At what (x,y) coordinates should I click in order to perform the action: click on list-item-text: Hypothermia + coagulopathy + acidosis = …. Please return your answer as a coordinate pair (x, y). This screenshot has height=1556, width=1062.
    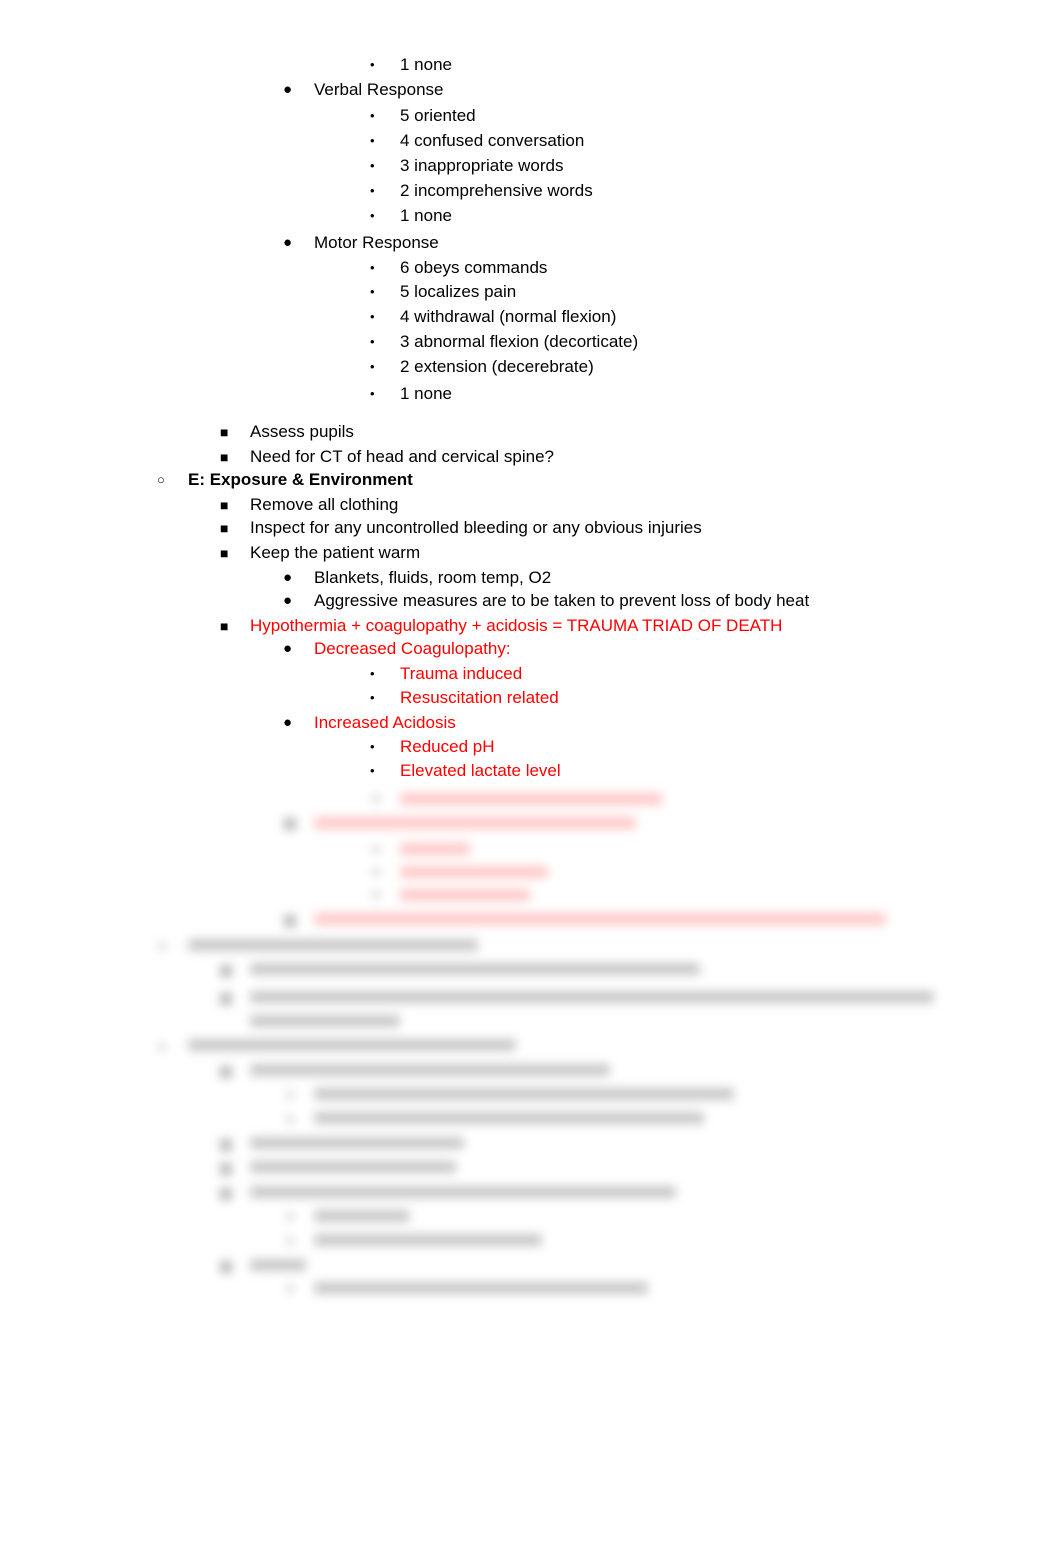
    Looking at the image, I should click on (516, 625).